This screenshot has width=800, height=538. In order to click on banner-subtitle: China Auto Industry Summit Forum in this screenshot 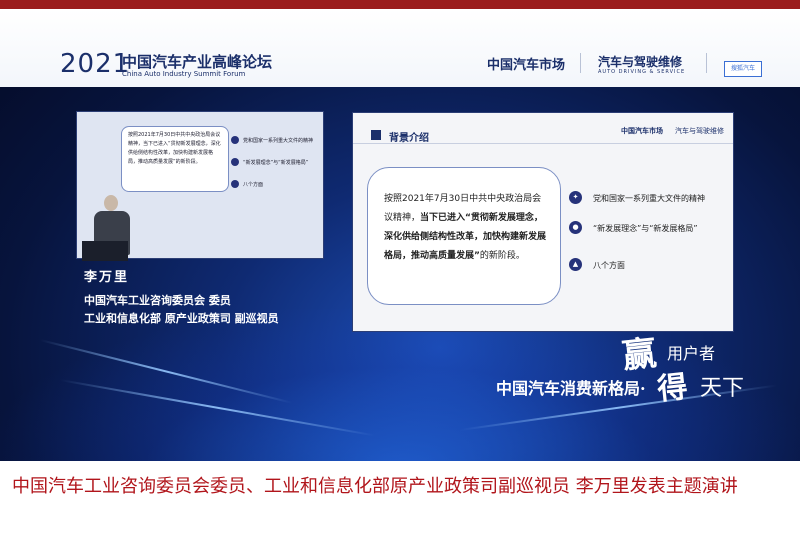, I will do `click(184, 74)`.